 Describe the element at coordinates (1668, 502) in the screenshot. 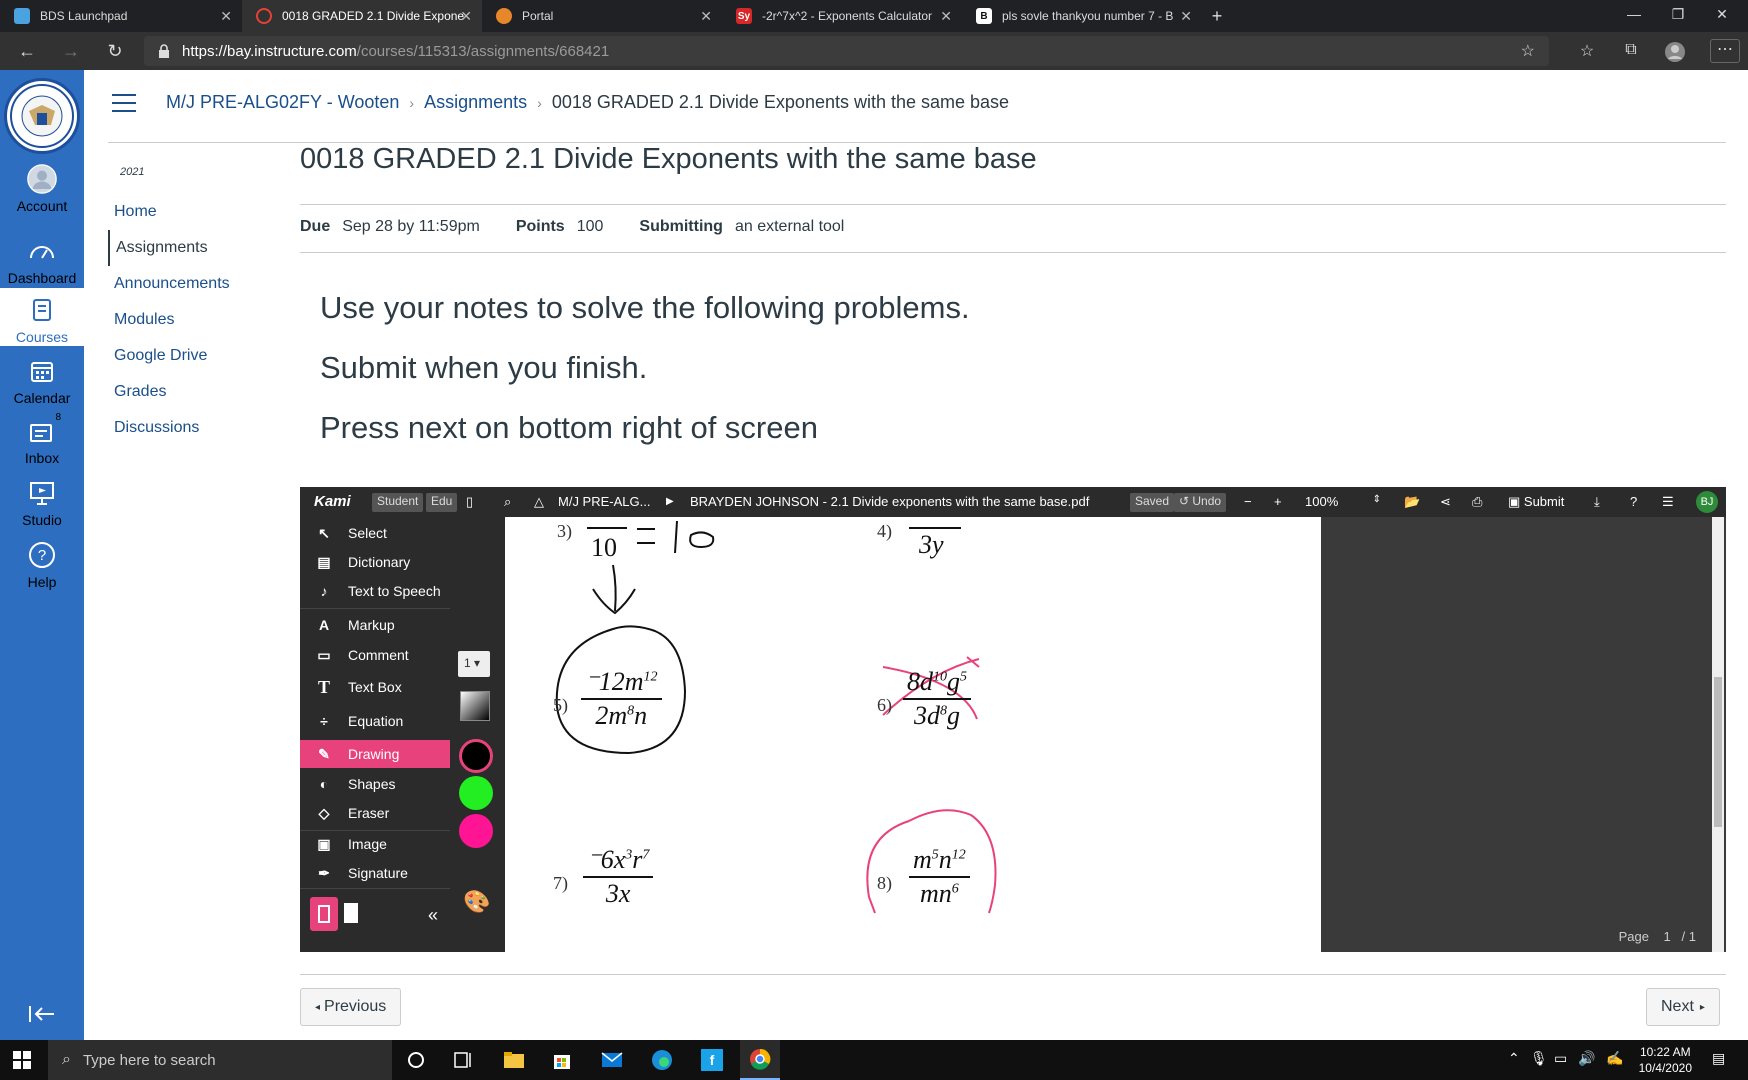

I see `menu-icon: ☰` at that location.